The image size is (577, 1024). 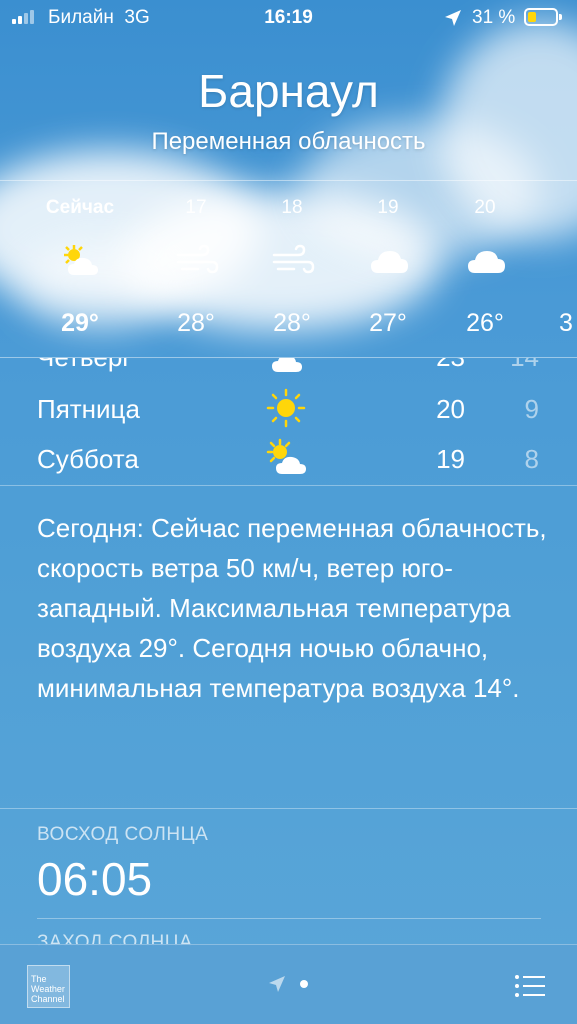 I want to click on hour-label: Сейчас, so click(x=80, y=207).